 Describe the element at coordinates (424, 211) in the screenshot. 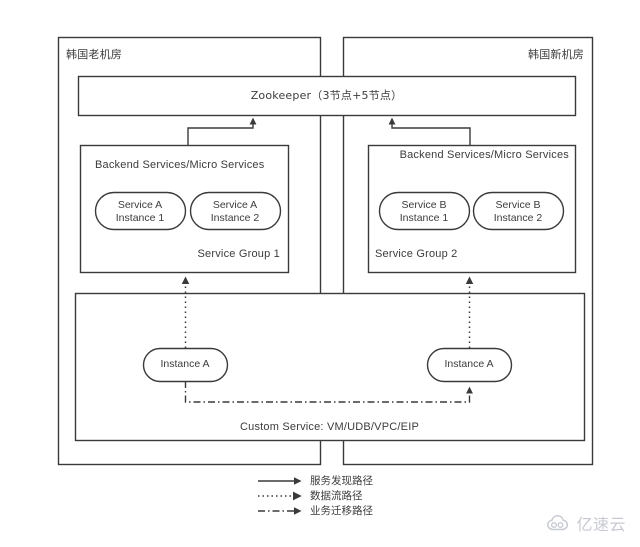

I see `service-pill-b1-label: Service B Instance 1` at that location.